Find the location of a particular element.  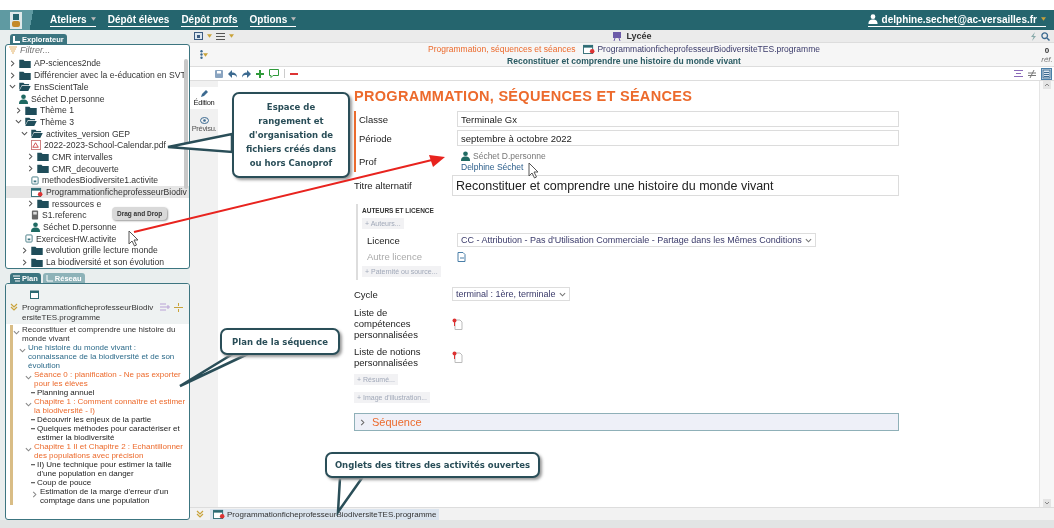

redo-icon is located at coordinates (246, 73).